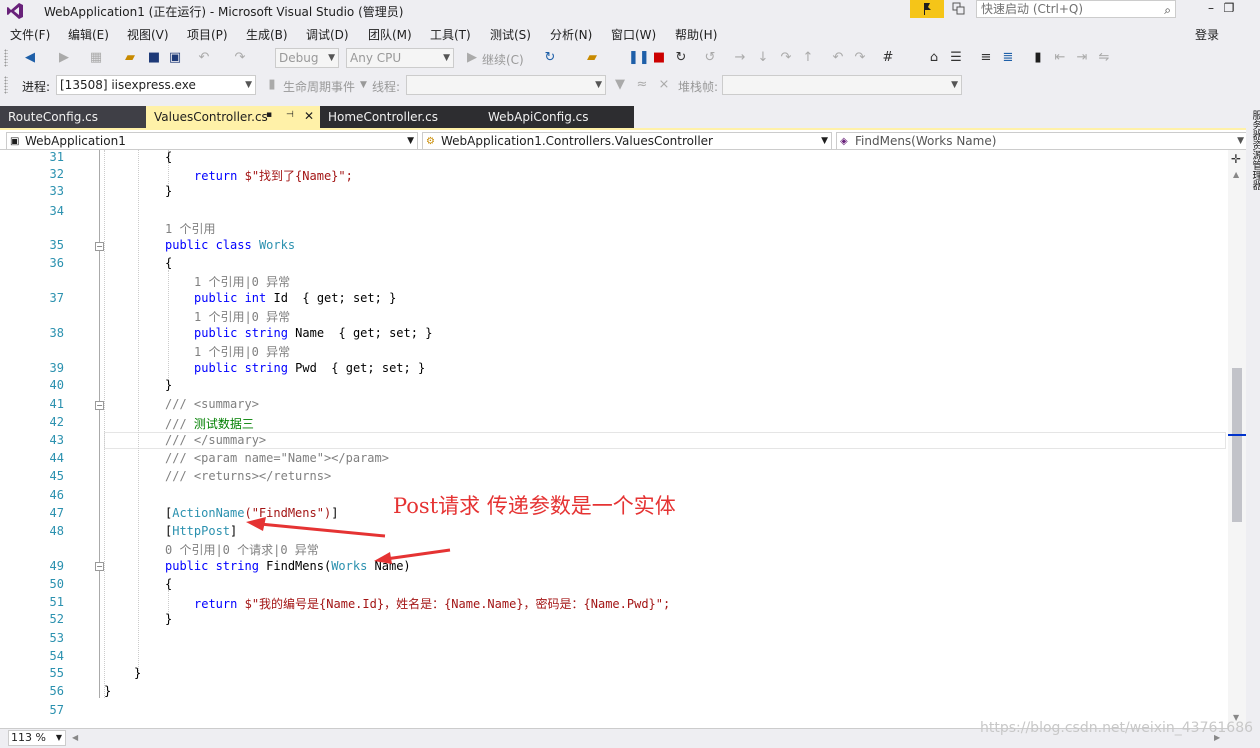 This screenshot has height=748, width=1260. Describe the element at coordinates (1008, 58) in the screenshot. I see `indent-icon: ≣` at that location.